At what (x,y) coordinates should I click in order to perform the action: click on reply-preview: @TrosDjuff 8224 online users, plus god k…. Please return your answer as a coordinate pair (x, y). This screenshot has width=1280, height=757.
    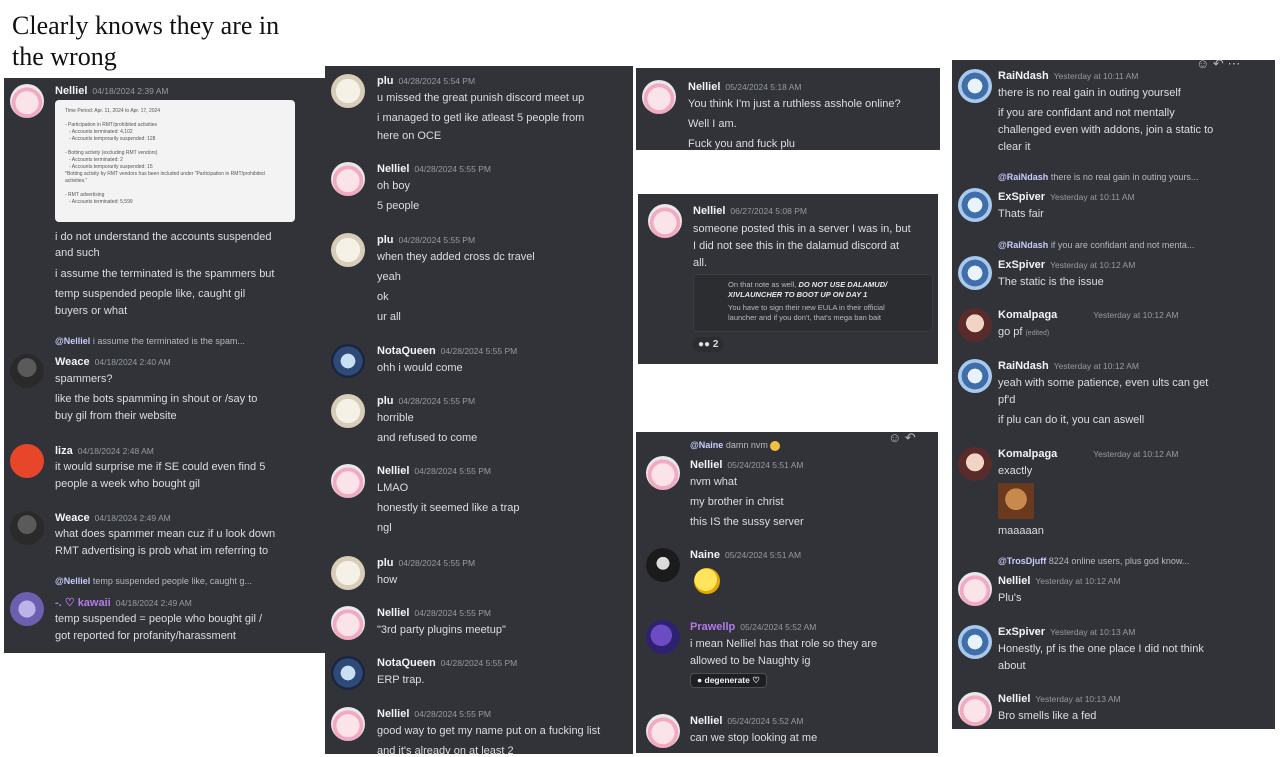
    Looking at the image, I should click on (1093, 561).